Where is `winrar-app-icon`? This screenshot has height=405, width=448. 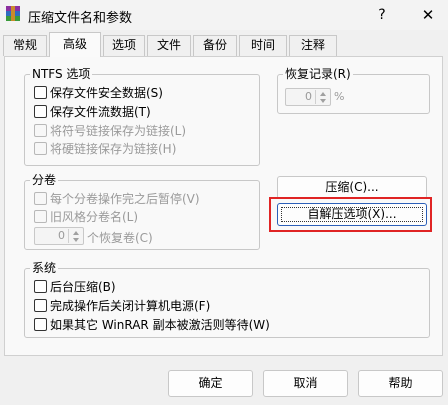
winrar-app-icon is located at coordinates (13, 13).